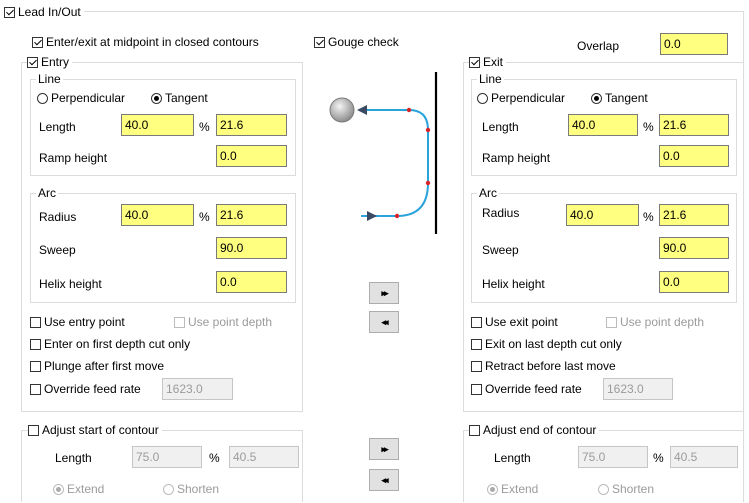 This screenshot has height=503, width=749. What do you see at coordinates (85, 389) in the screenshot?
I see `entry-override-feed-checkbox: Override feed rate` at bounding box center [85, 389].